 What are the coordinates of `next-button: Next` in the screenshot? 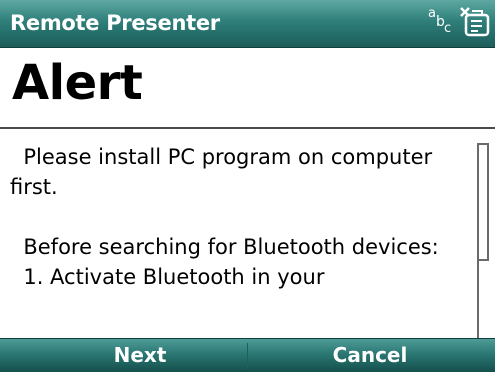 It's located at (140, 357).